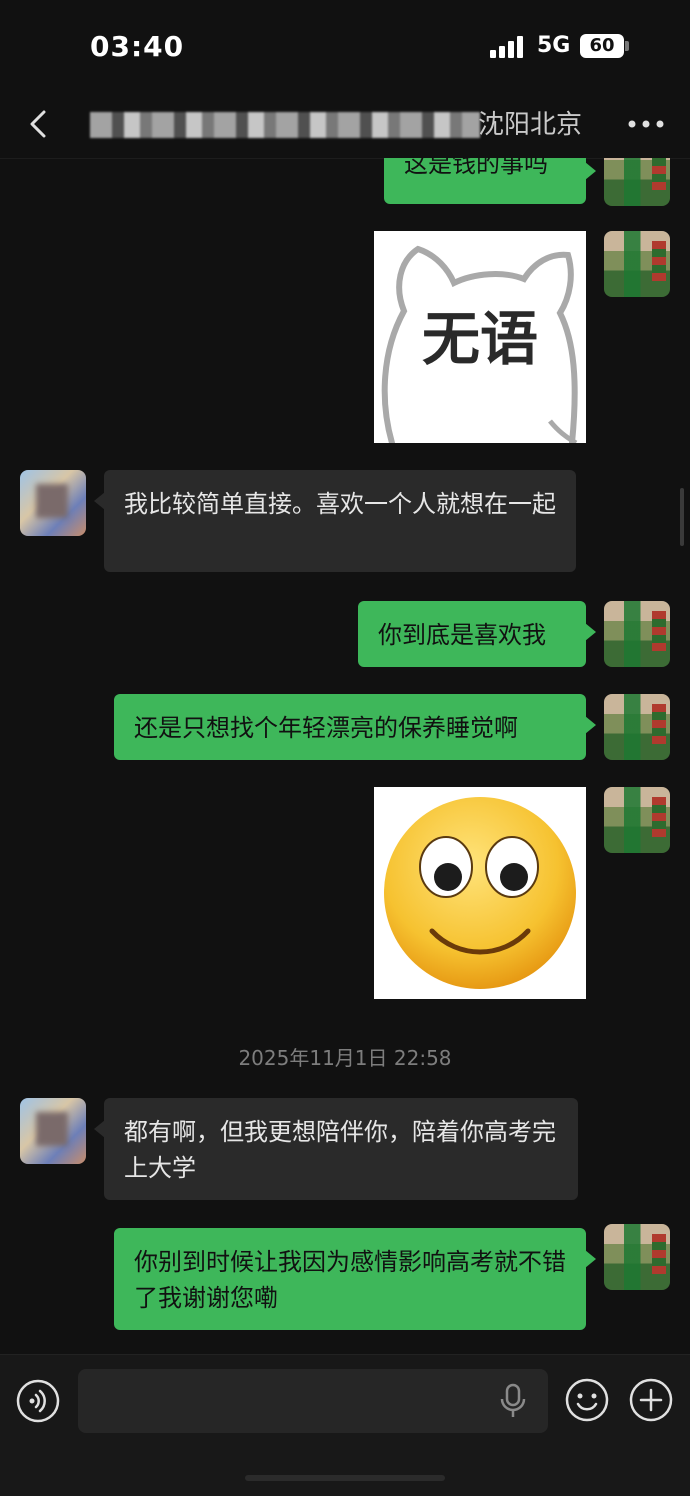  Describe the element at coordinates (476, 168) in the screenshot. I see `message-text: 这是钱的事吗` at that location.